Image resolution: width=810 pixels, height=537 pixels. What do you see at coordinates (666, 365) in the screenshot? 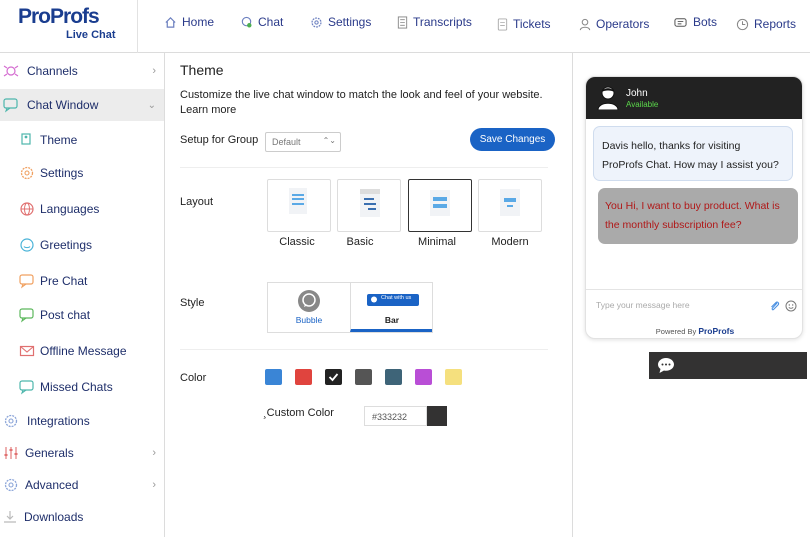
I see `chat-bubble-icon` at bounding box center [666, 365].